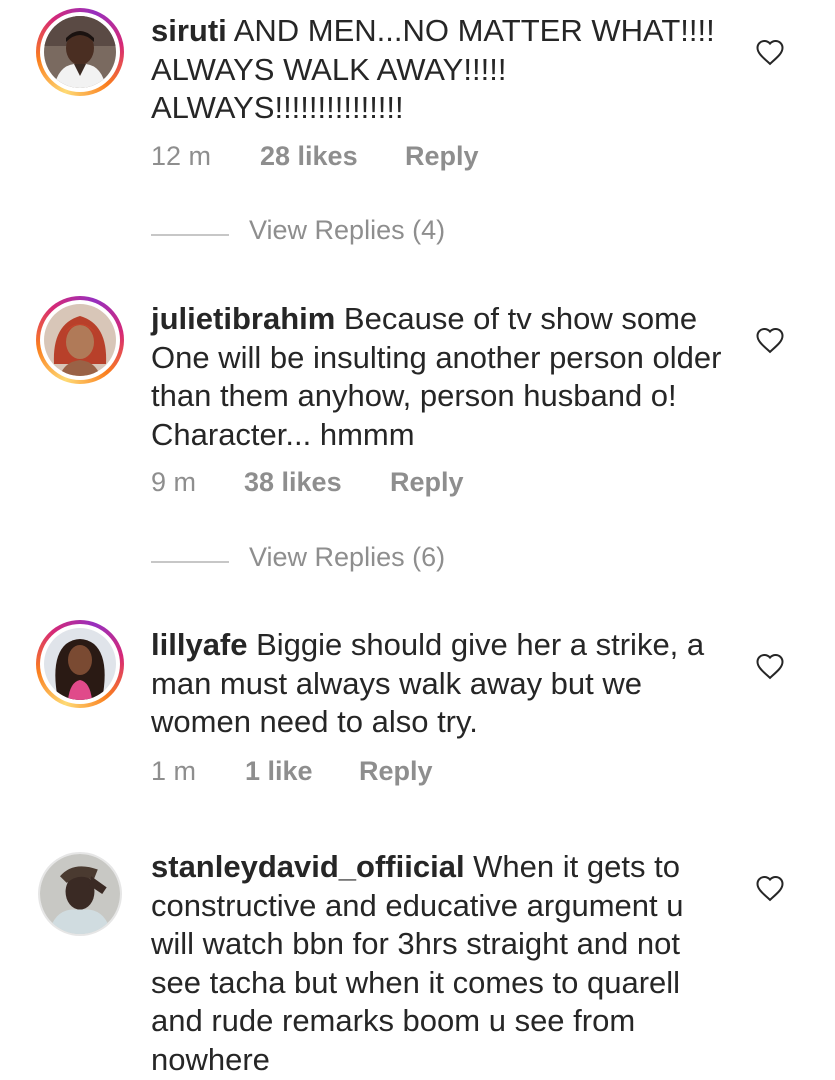  Describe the element at coordinates (174, 482) in the screenshot. I see `timestamp: 9 m` at that location.